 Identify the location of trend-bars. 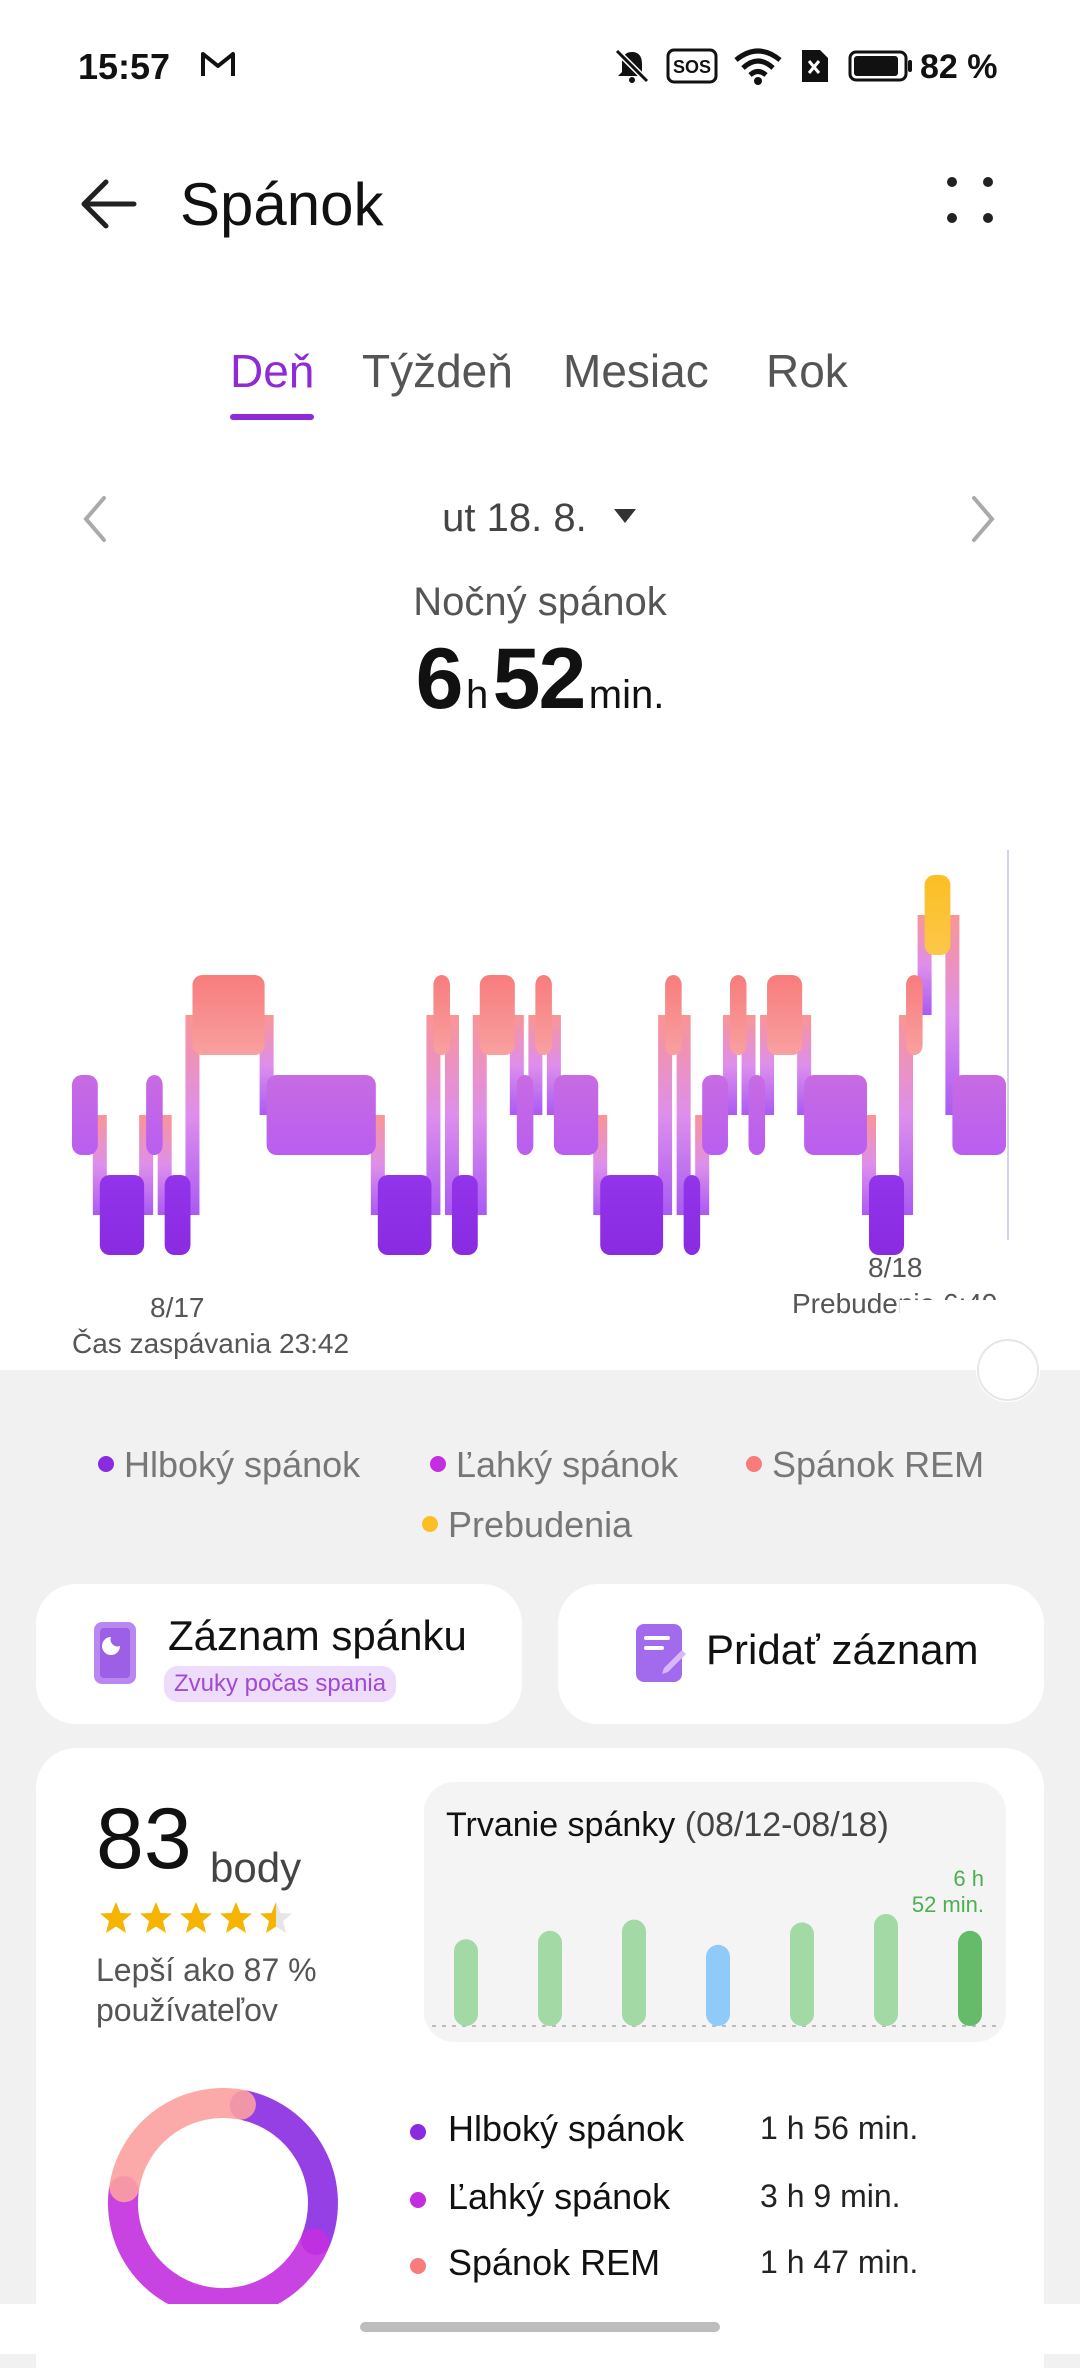
(715, 1970).